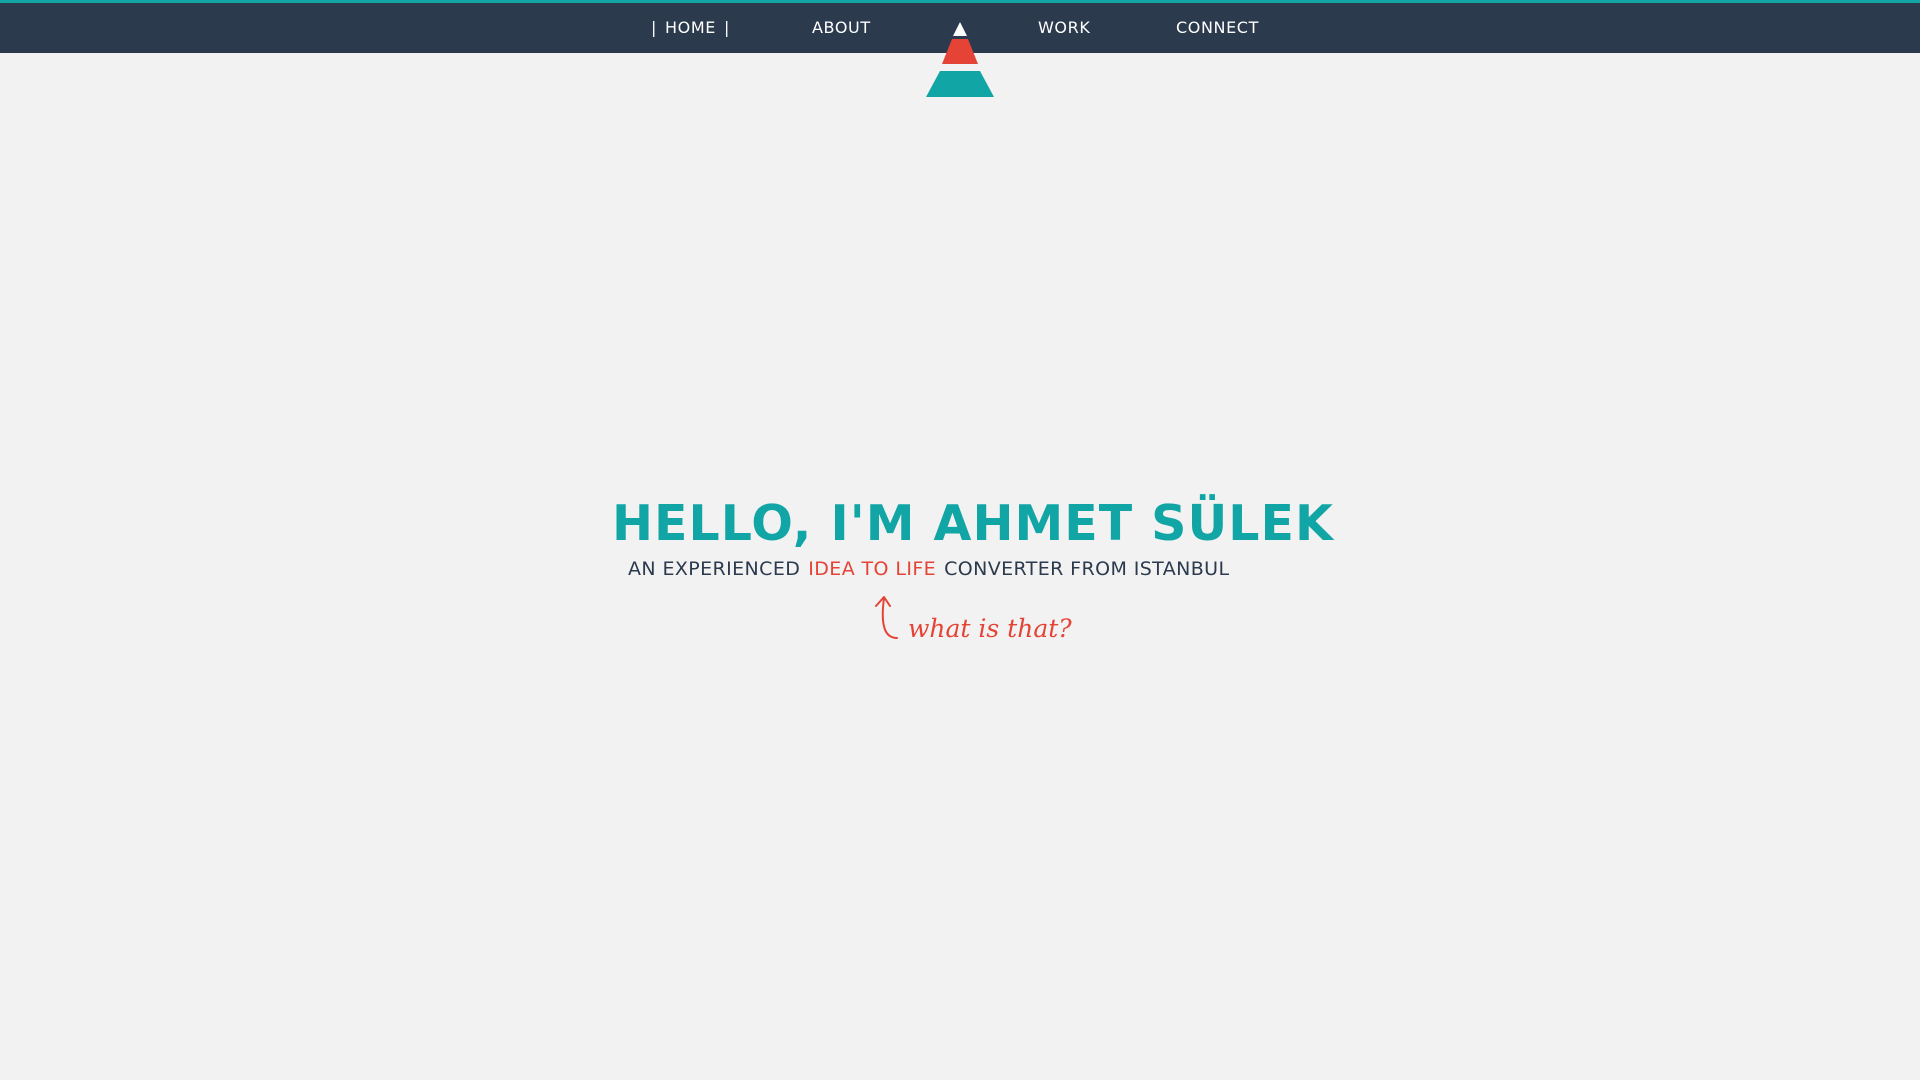 The image size is (1920, 1080). Describe the element at coordinates (654, 27) in the screenshot. I see `active-marker-left: |` at that location.